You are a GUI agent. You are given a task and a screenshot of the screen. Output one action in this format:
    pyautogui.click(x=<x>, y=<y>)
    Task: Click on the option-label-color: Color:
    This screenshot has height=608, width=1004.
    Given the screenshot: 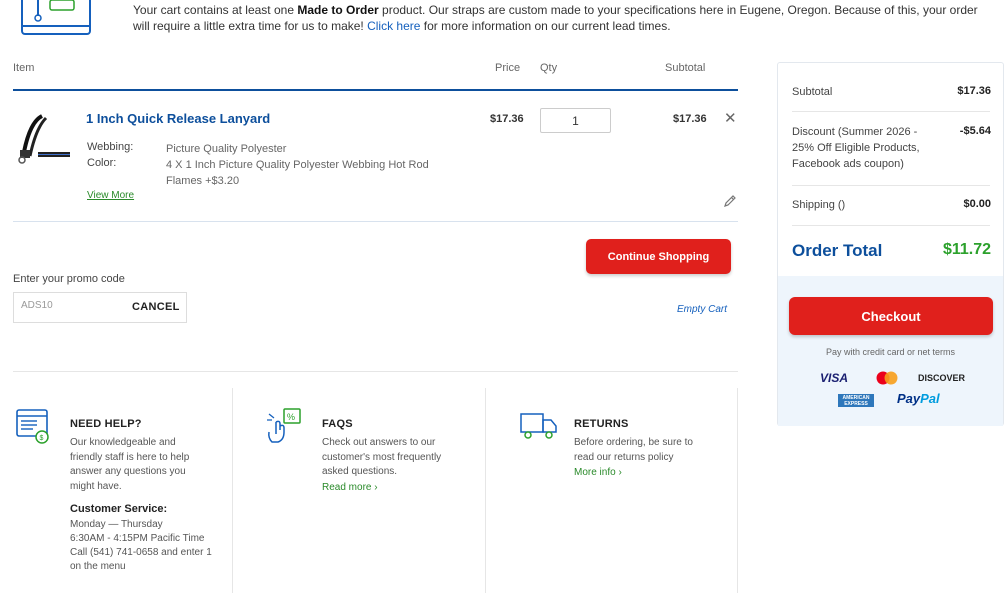 What is the action you would take?
    pyautogui.click(x=102, y=163)
    